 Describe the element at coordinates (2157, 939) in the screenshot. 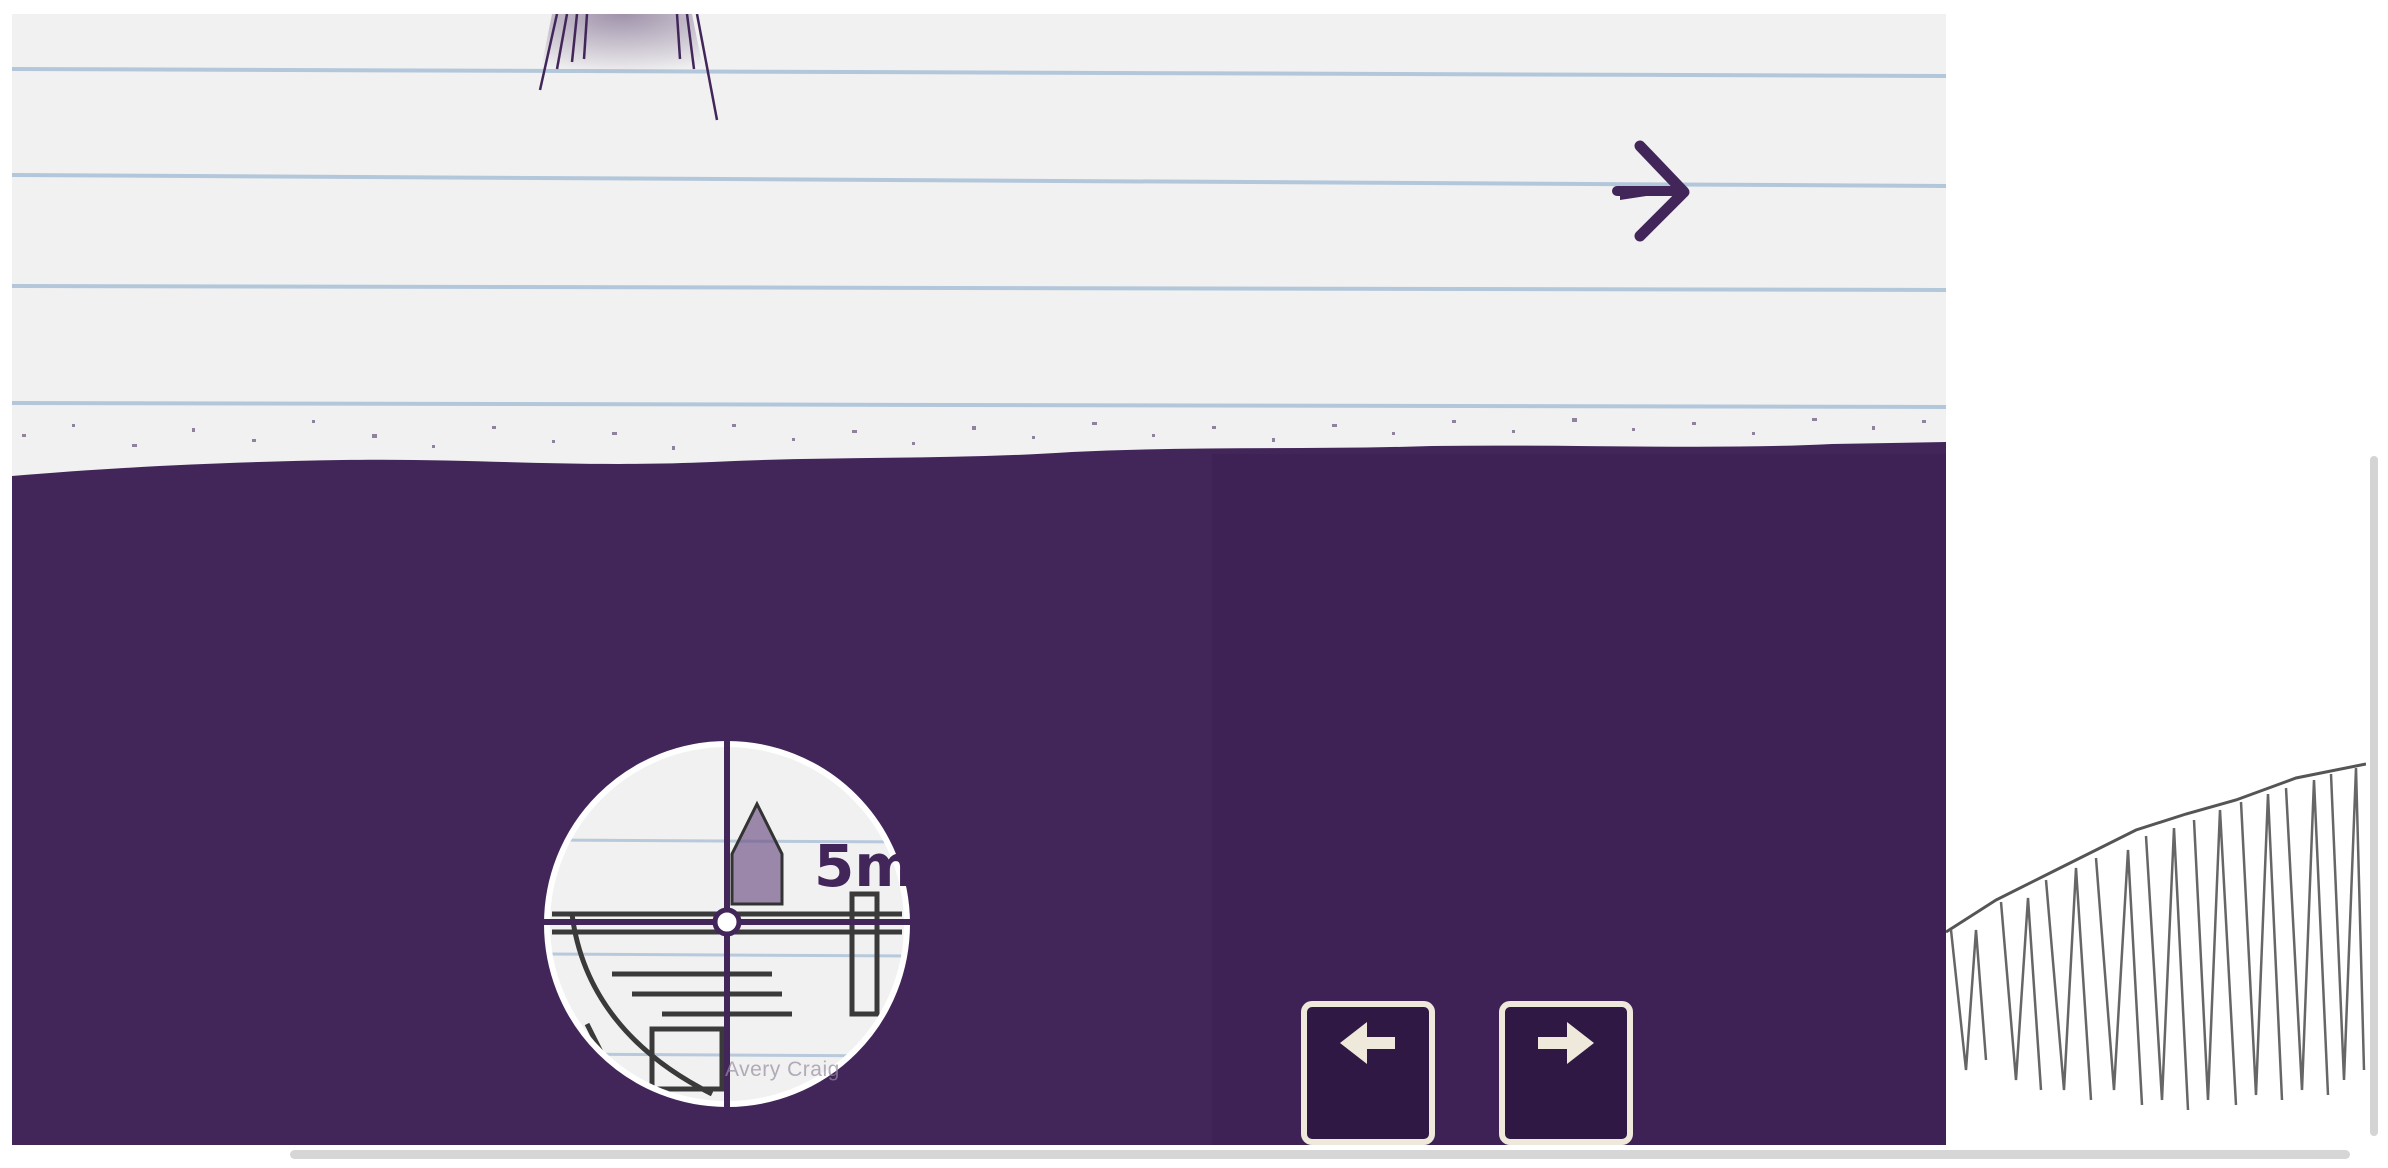

I see `sketch-zigzags` at that location.